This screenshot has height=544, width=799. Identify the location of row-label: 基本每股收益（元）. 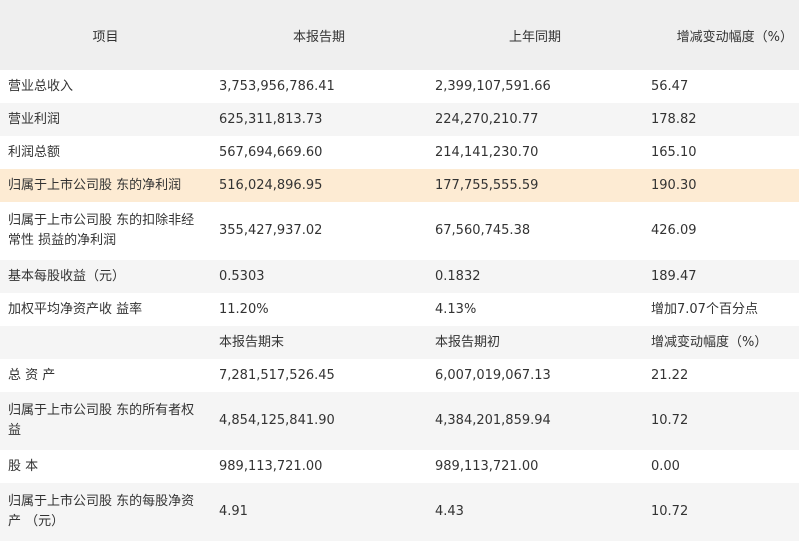
(105, 276).